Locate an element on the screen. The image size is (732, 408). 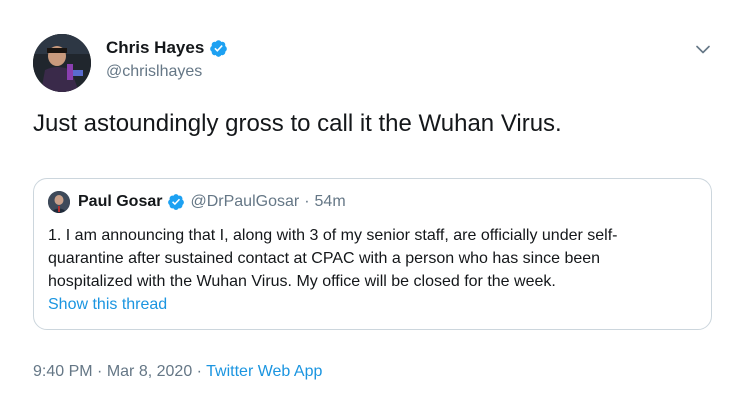
show-thread-link: Show this thread is located at coordinates (107, 305).